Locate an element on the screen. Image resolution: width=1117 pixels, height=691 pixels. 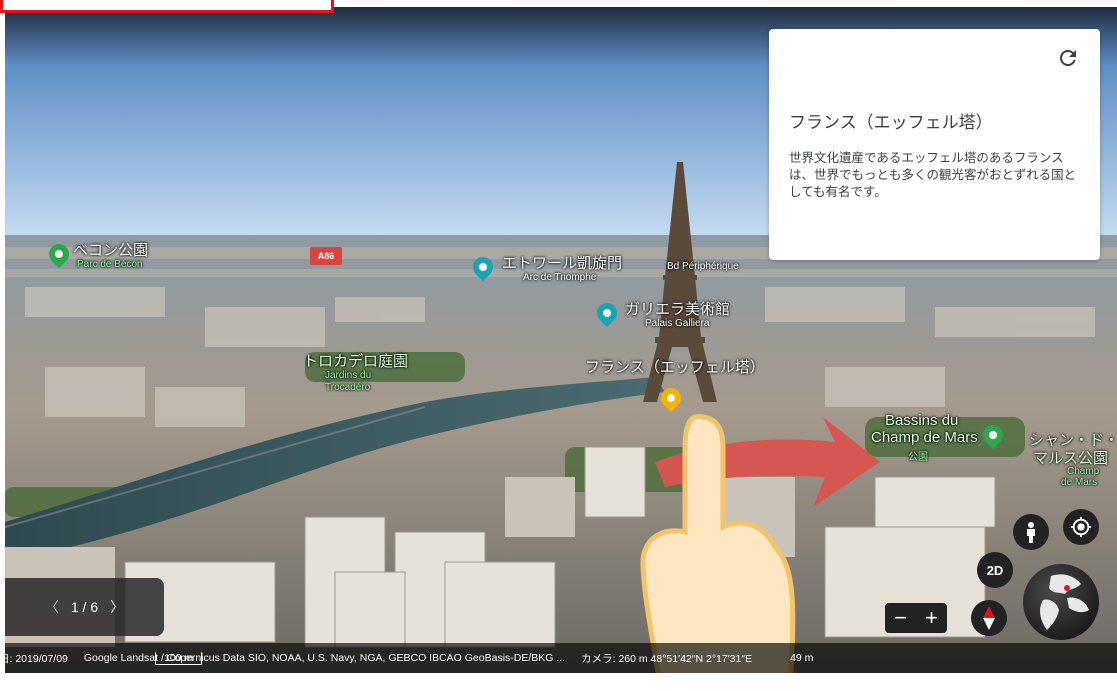
label-galliera: ガリエラ美術館 is located at coordinates (677, 308).